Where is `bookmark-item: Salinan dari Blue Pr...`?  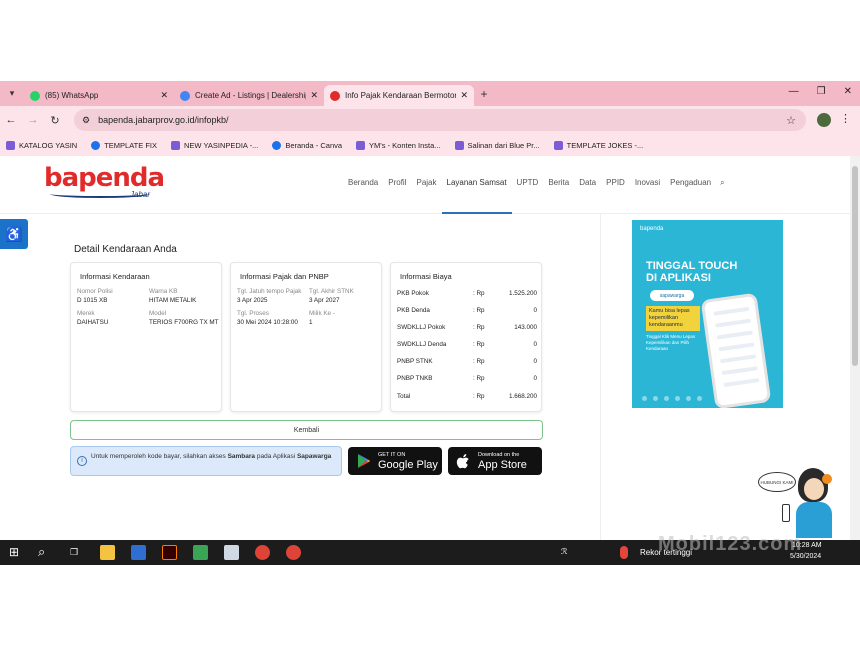 bookmark-item: Salinan dari Blue Pr... is located at coordinates (497, 145).